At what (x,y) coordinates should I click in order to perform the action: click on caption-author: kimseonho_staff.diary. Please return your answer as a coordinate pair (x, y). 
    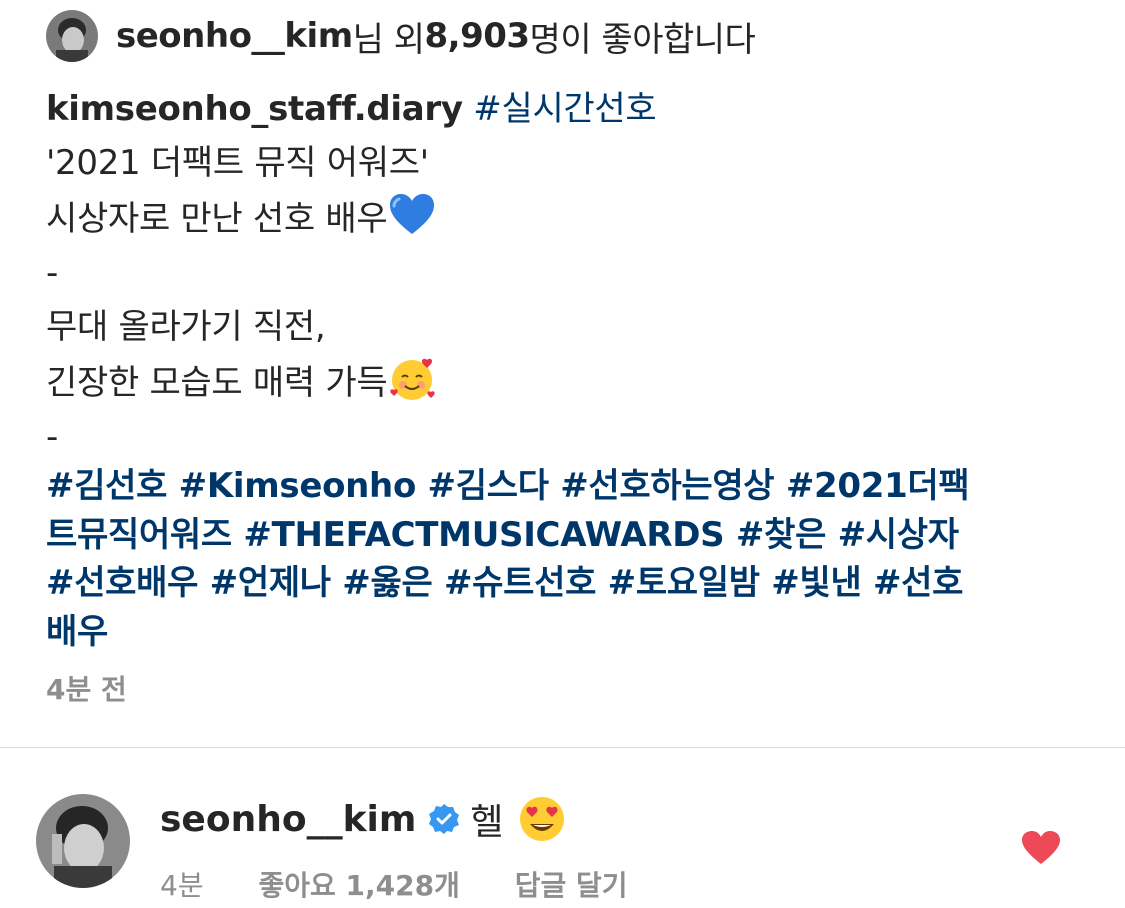
    Looking at the image, I should click on (254, 109).